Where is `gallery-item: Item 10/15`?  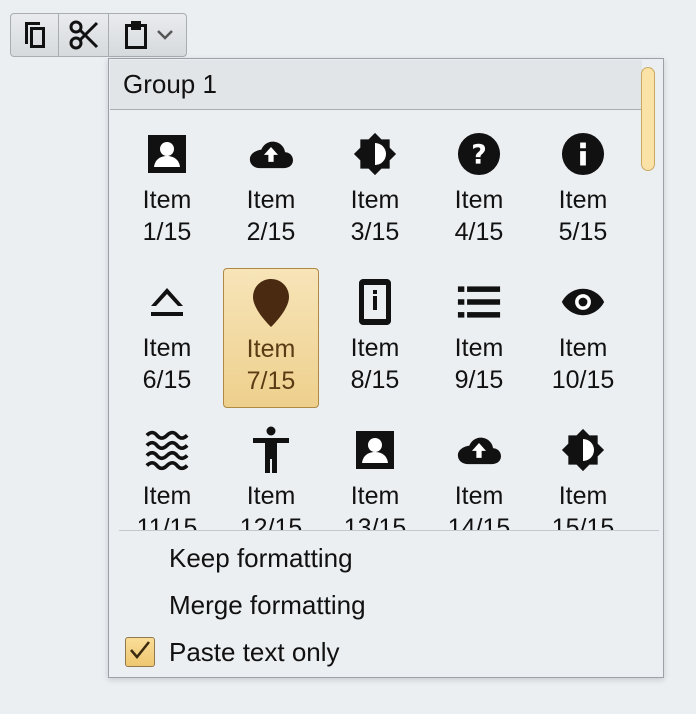 gallery-item: Item 10/15 is located at coordinates (583, 338).